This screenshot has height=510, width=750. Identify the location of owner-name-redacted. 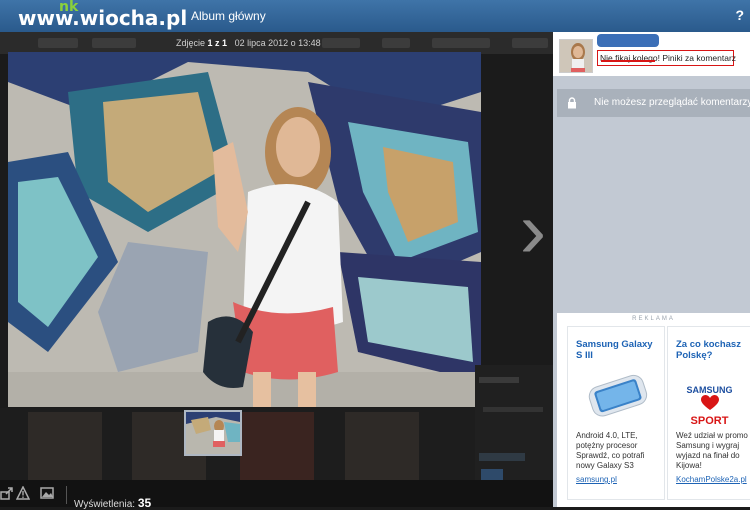
(628, 40).